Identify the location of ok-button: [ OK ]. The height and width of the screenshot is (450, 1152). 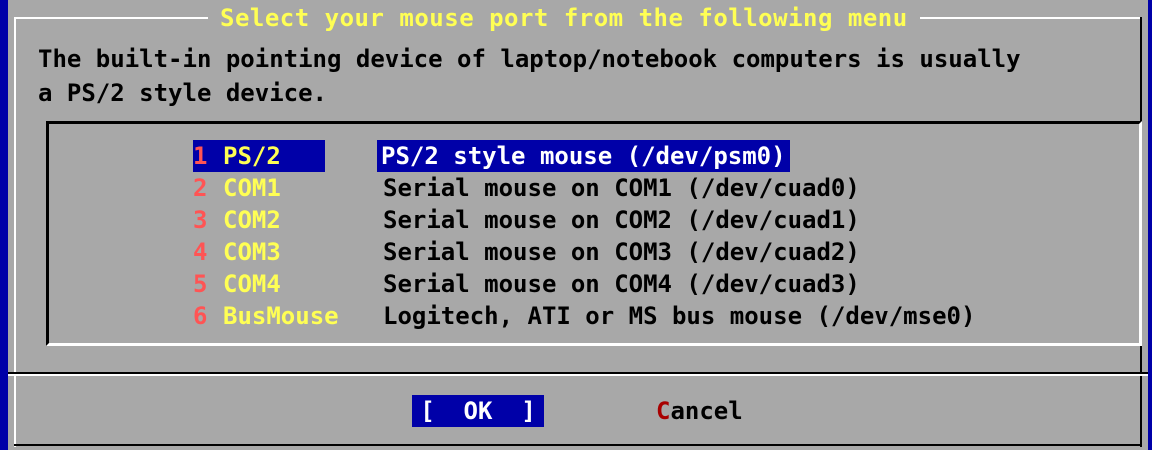
(478, 411).